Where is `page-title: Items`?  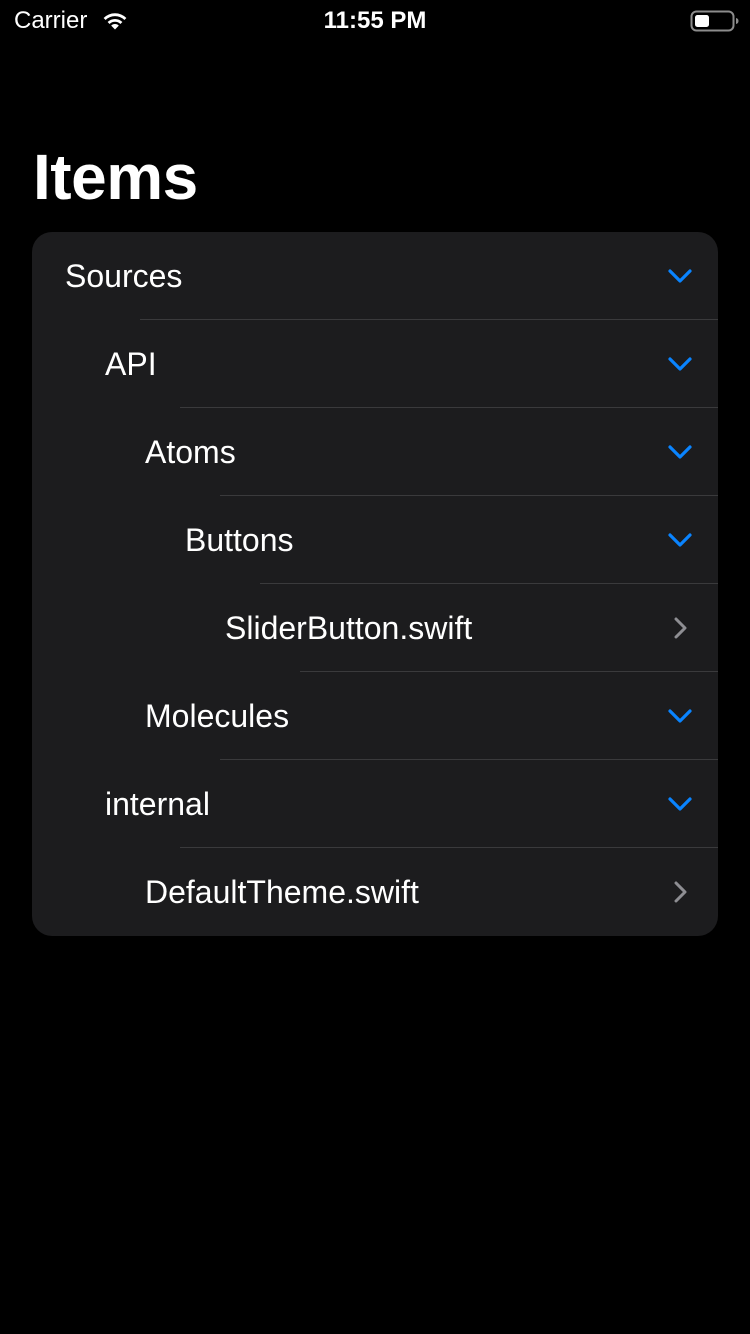
page-title: Items is located at coordinates (115, 177).